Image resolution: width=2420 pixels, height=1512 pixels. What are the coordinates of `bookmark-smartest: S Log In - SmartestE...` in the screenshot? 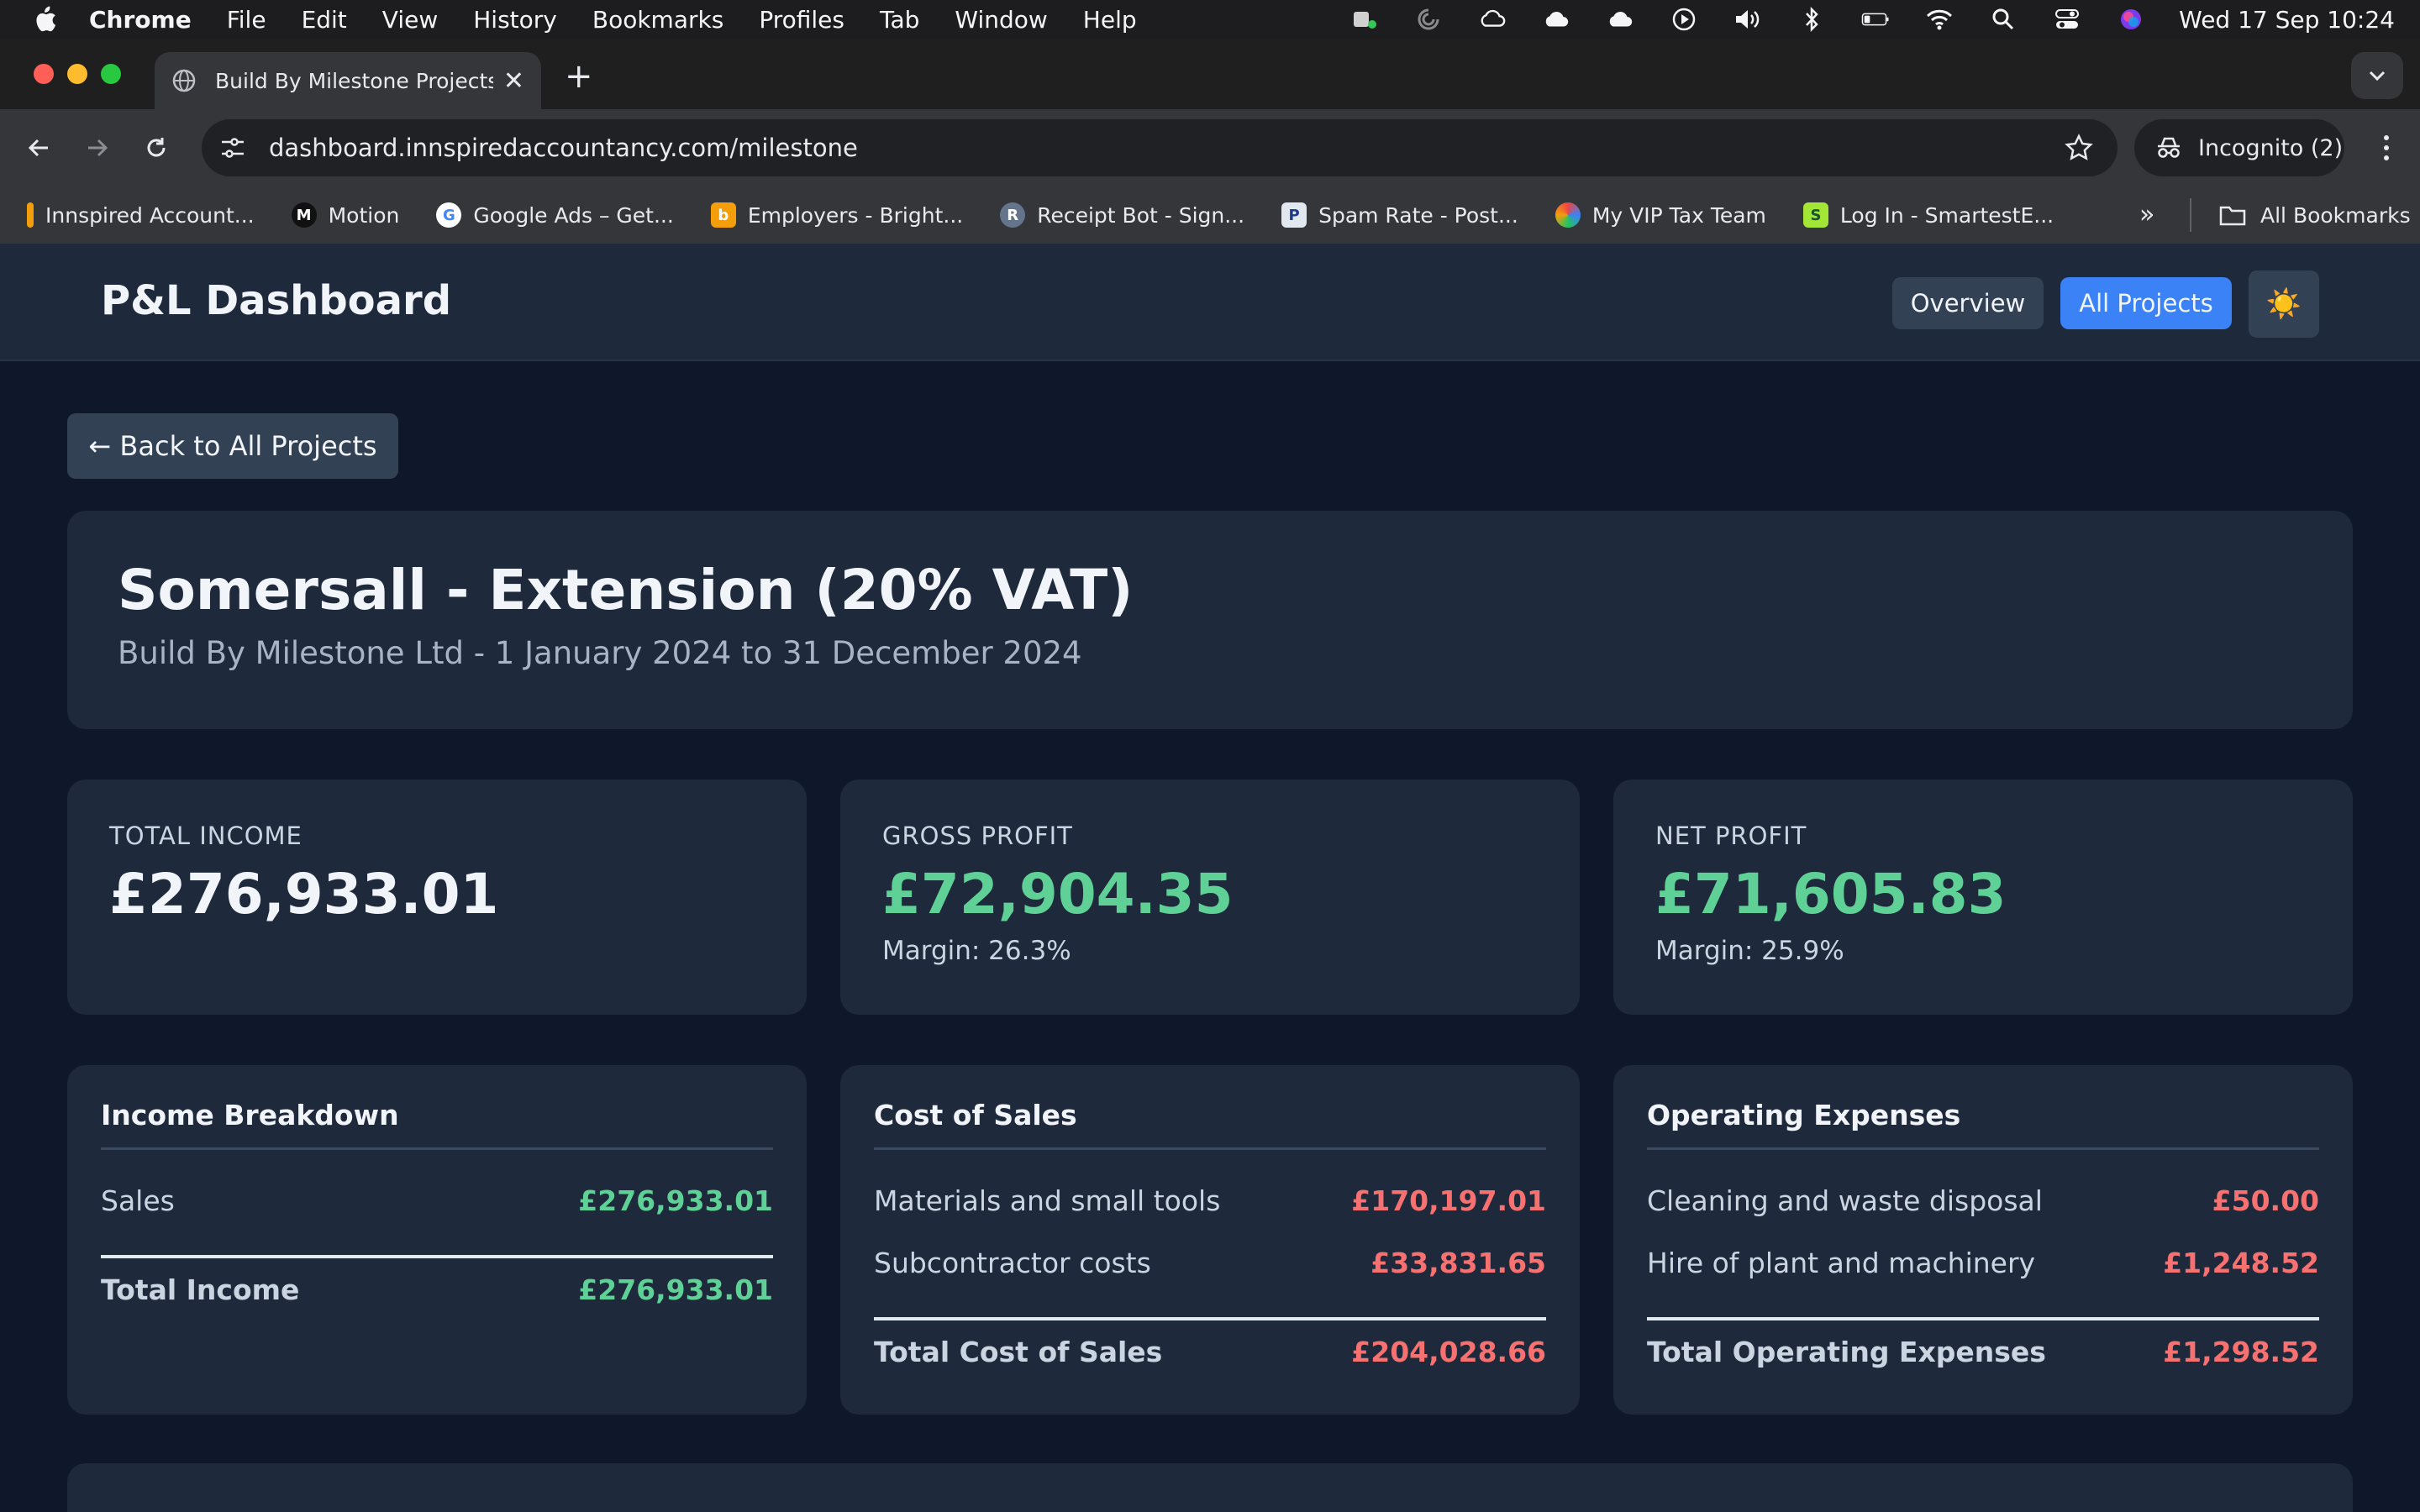 It's located at (1928, 215).